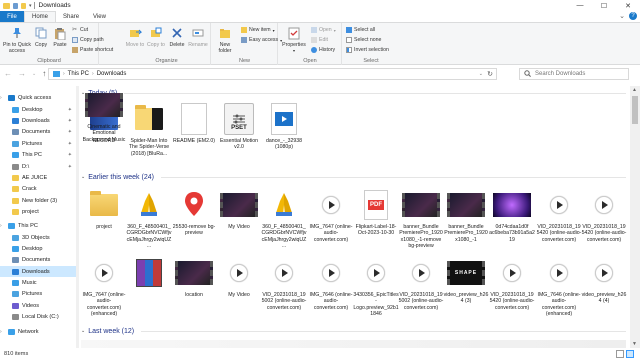 Image resolution: width=640 pixels, height=360 pixels. I want to click on cut-button: ✂ Cut, so click(80, 30).